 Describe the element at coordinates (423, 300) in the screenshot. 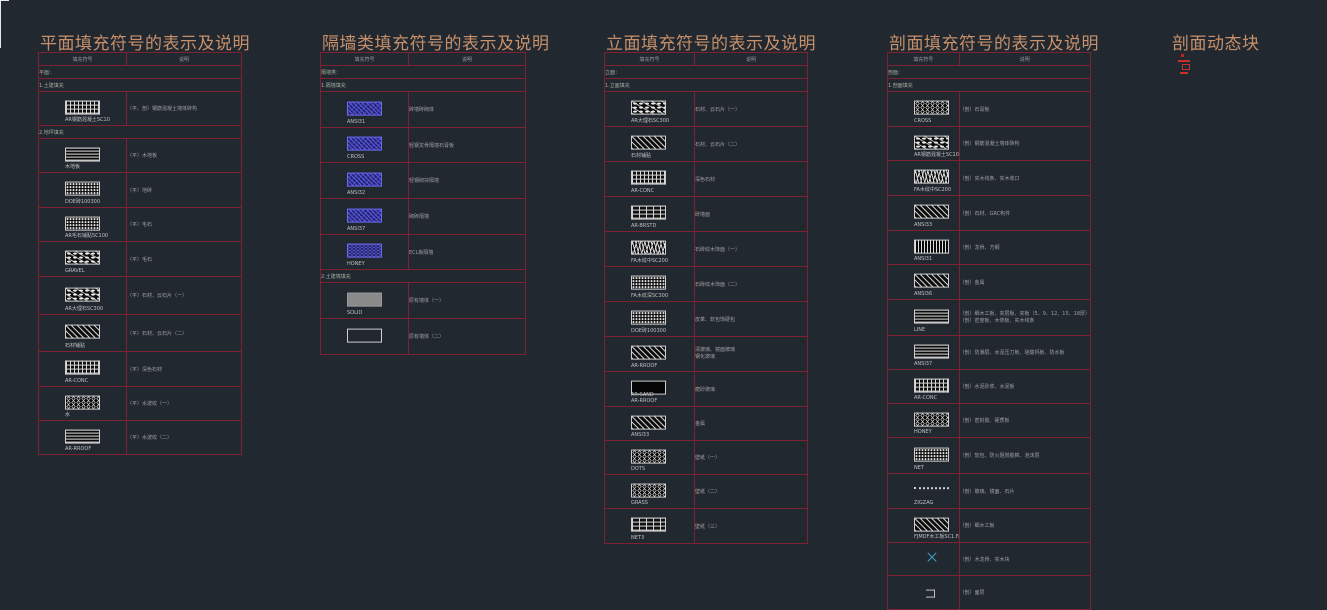

I see `table-row: SOLID 原有墙体（一）` at that location.